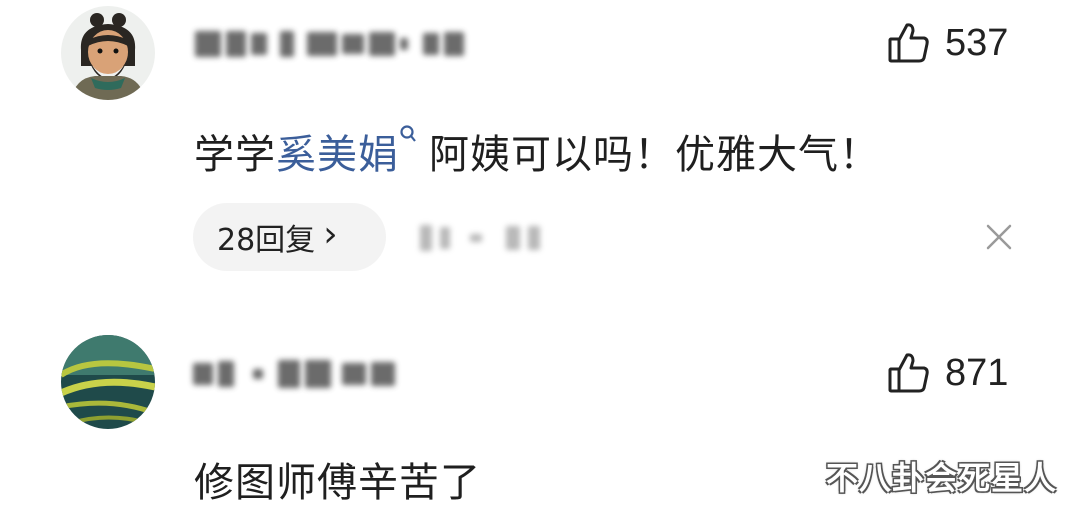 The image size is (1079, 525). What do you see at coordinates (999, 237) in the screenshot?
I see `close-icon` at bounding box center [999, 237].